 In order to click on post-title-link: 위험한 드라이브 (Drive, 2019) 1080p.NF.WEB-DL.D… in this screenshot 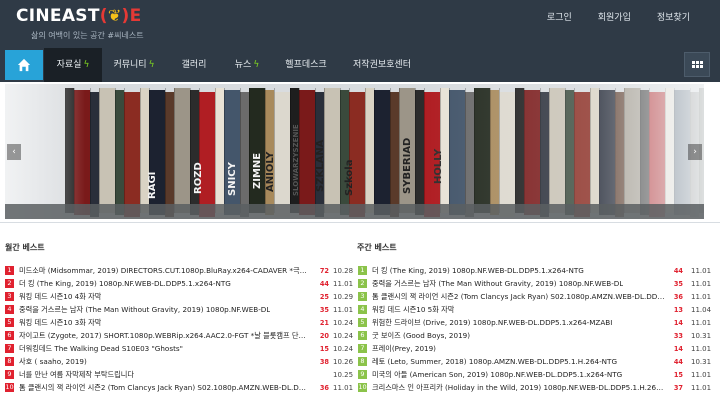, I will do `click(492, 323)`.